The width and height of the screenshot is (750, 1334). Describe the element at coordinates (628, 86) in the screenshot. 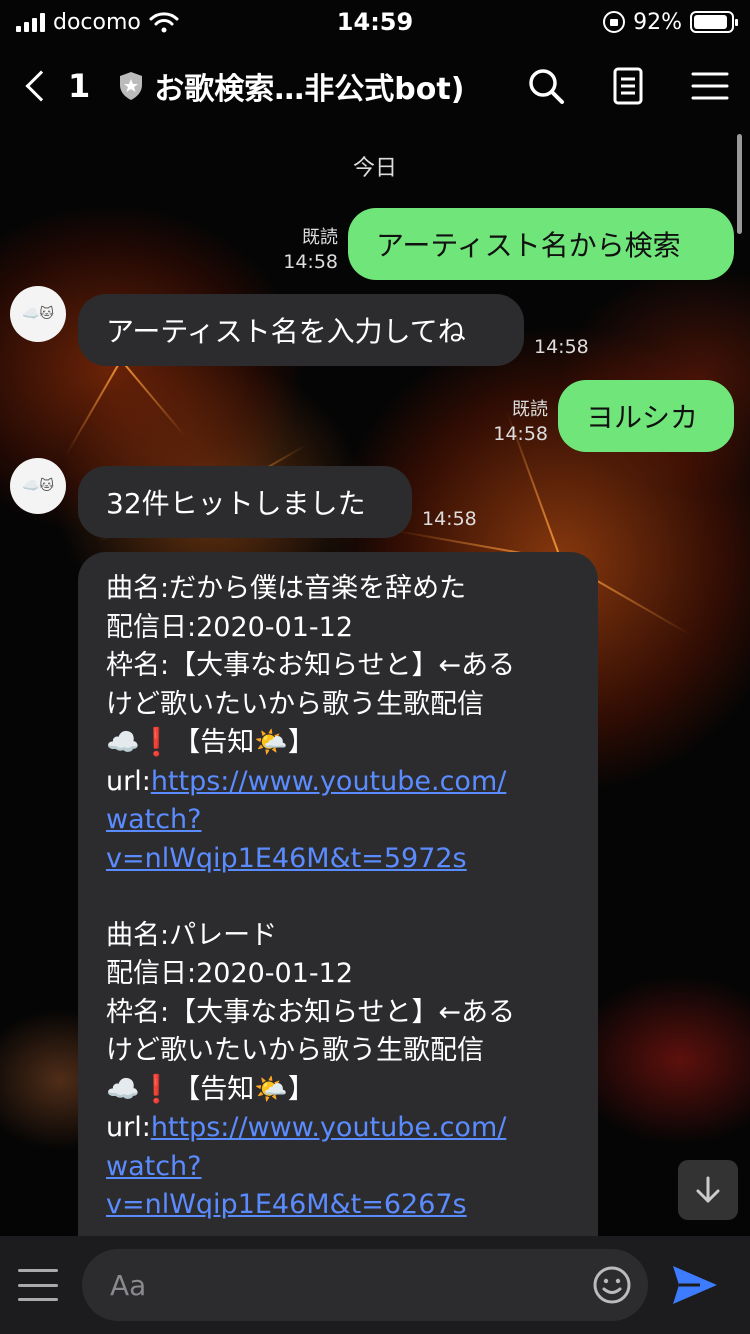

I see `notes-icon` at that location.